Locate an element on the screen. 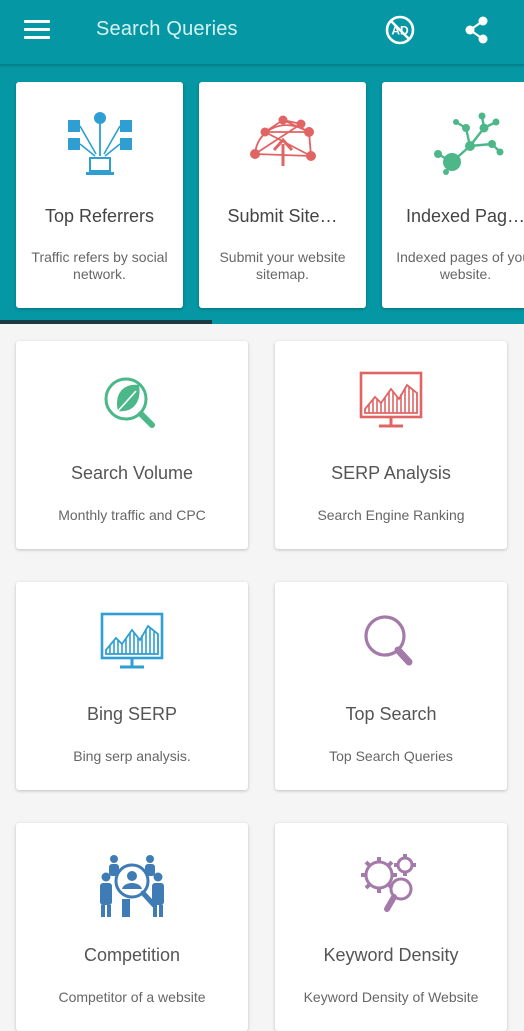 This screenshot has width=524, height=1031. card-search-volume: Search Volume Monthly traffic and CPC is located at coordinates (132, 445).